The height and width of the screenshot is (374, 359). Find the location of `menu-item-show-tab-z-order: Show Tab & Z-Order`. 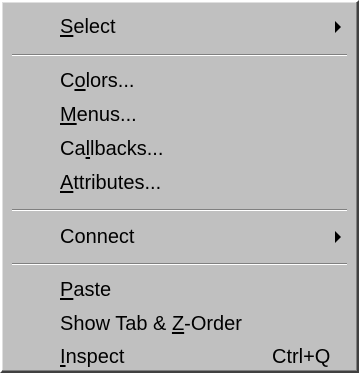

menu-item-show-tab-z-order: Show Tab & Z-Order is located at coordinates (179, 324).